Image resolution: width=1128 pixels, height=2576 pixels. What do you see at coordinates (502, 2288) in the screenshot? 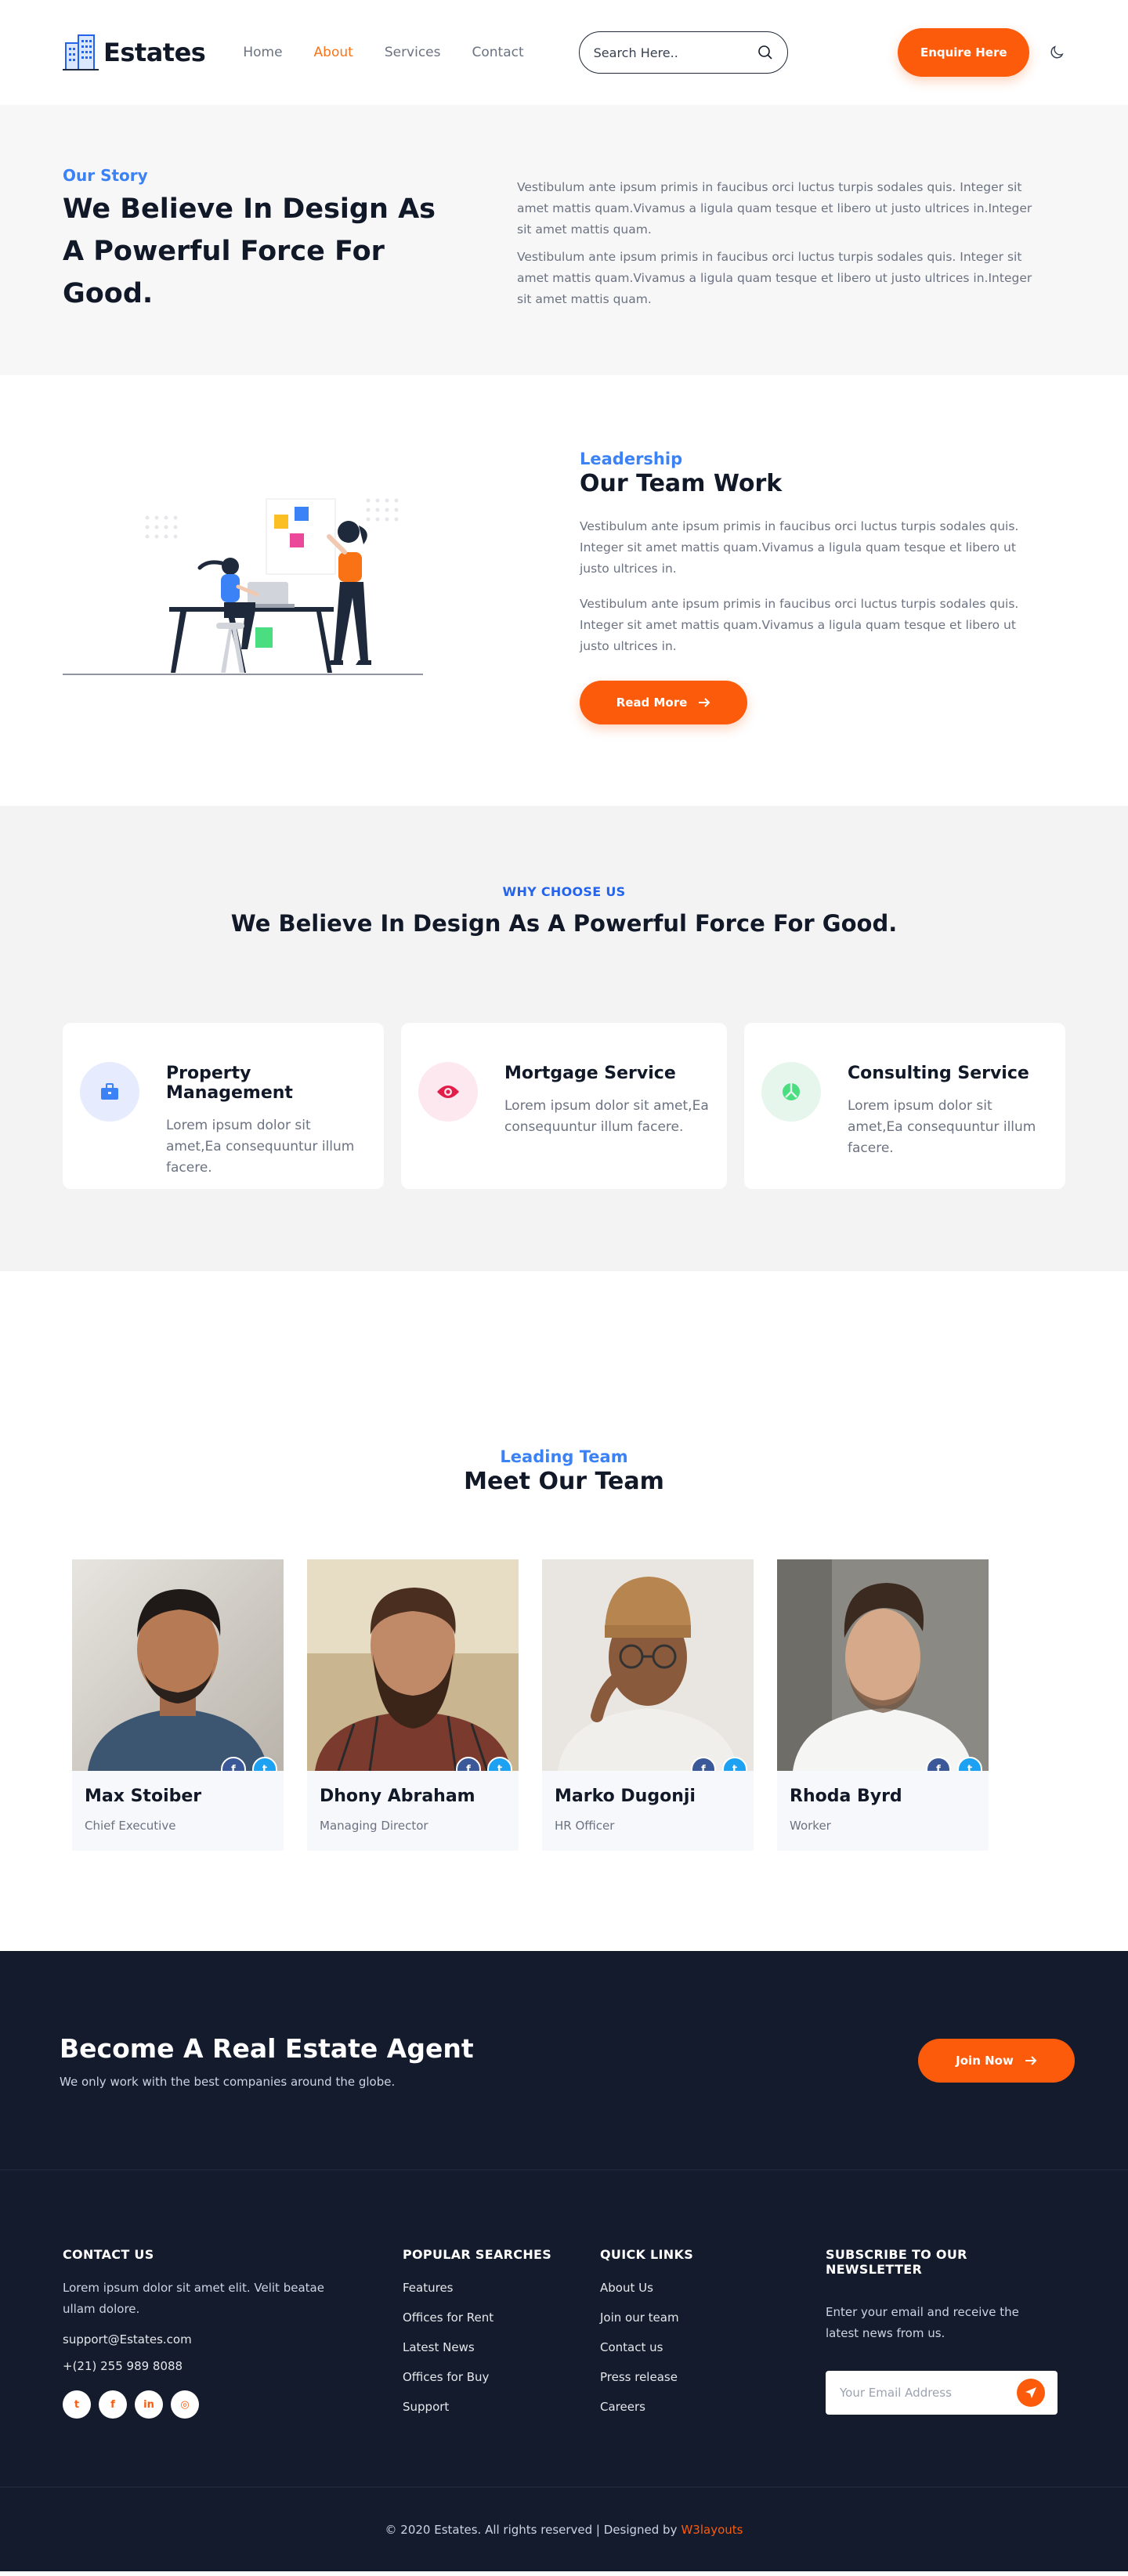
I see `footer-link: Features` at bounding box center [502, 2288].